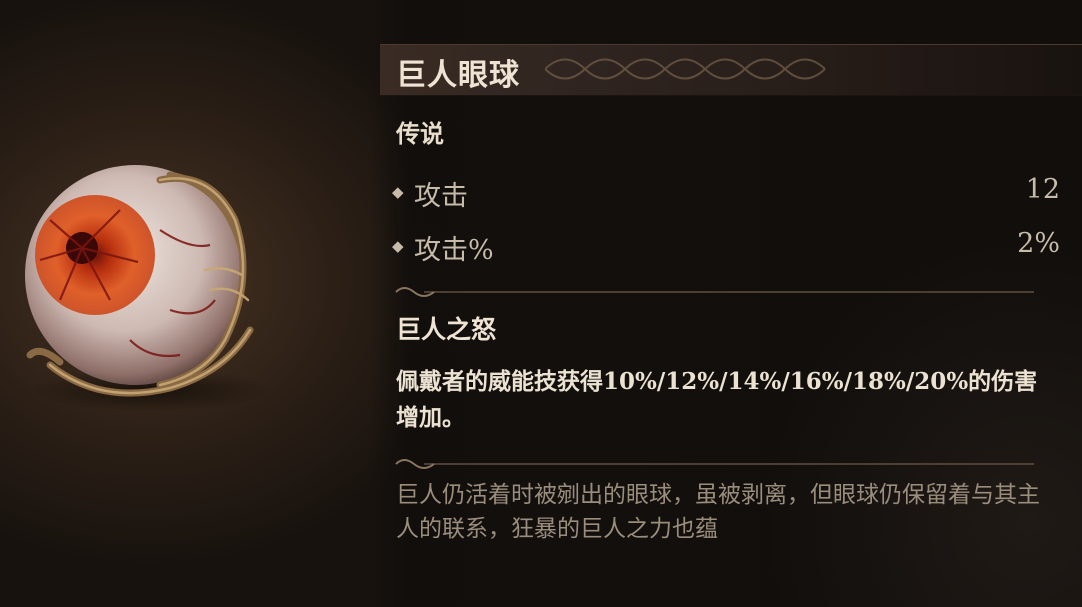 The width and height of the screenshot is (1082, 607). I want to click on stat-row: ◆ 攻击% 2%, so click(726, 248).